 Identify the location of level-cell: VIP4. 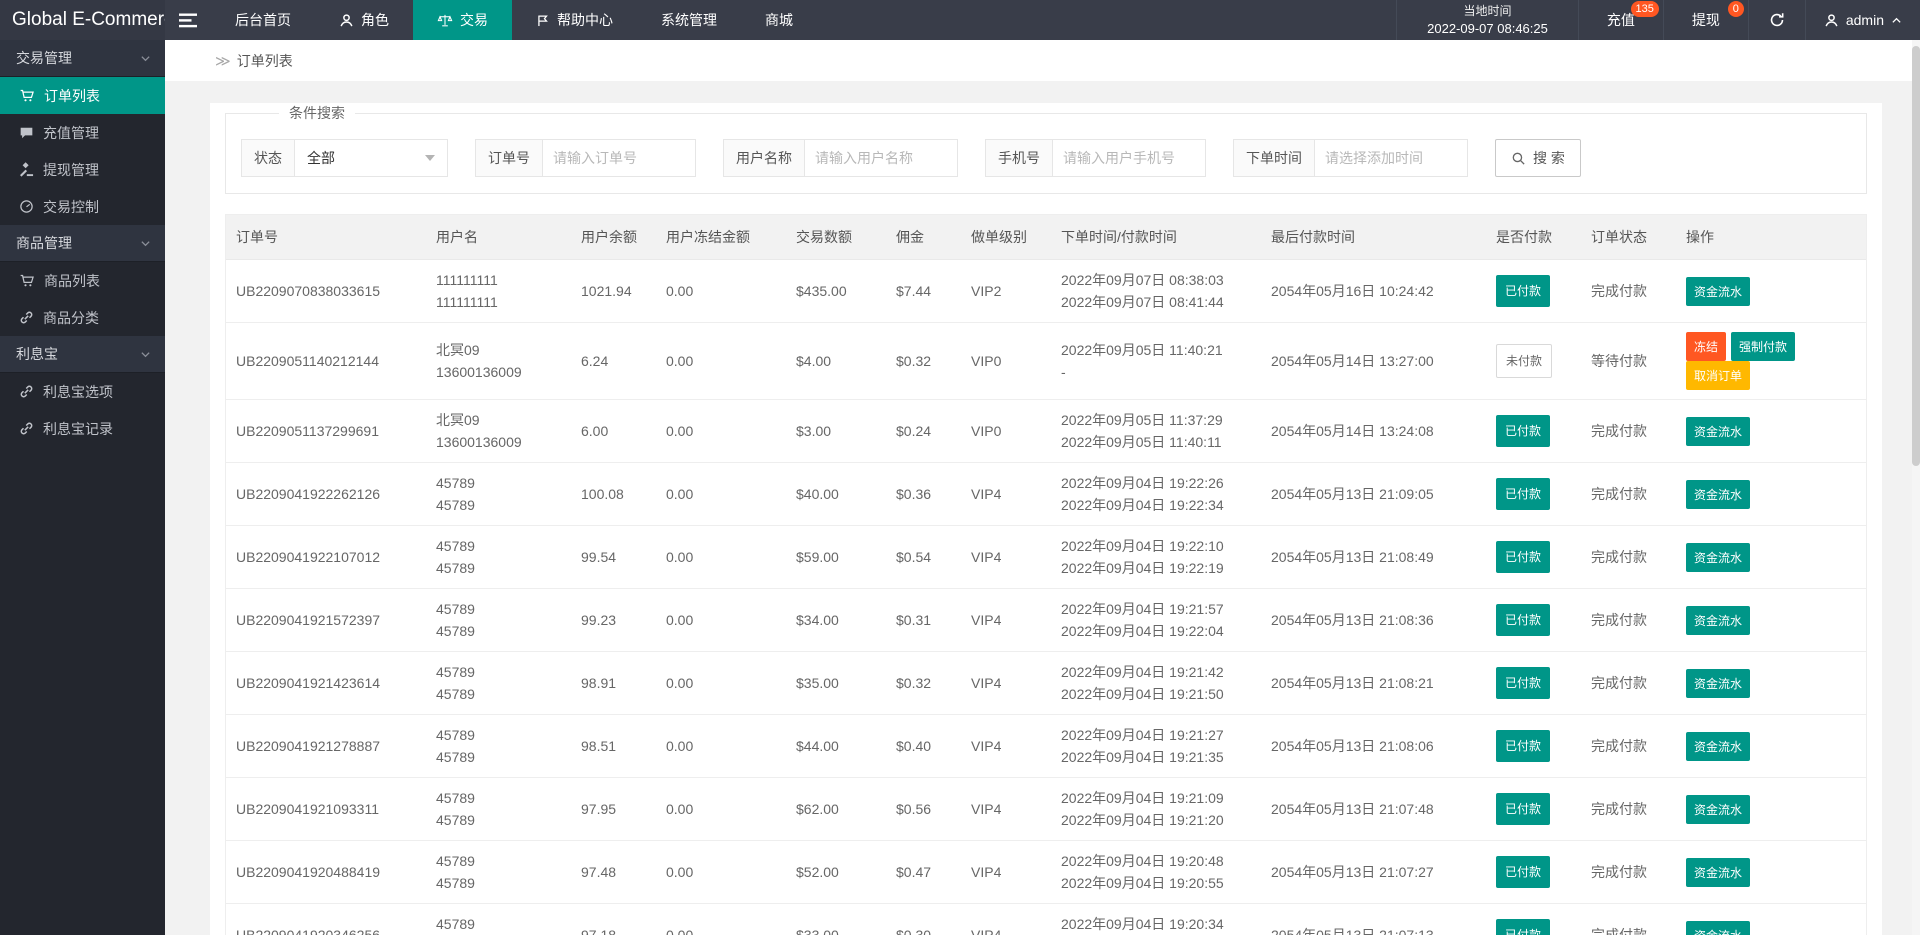
(1006, 809).